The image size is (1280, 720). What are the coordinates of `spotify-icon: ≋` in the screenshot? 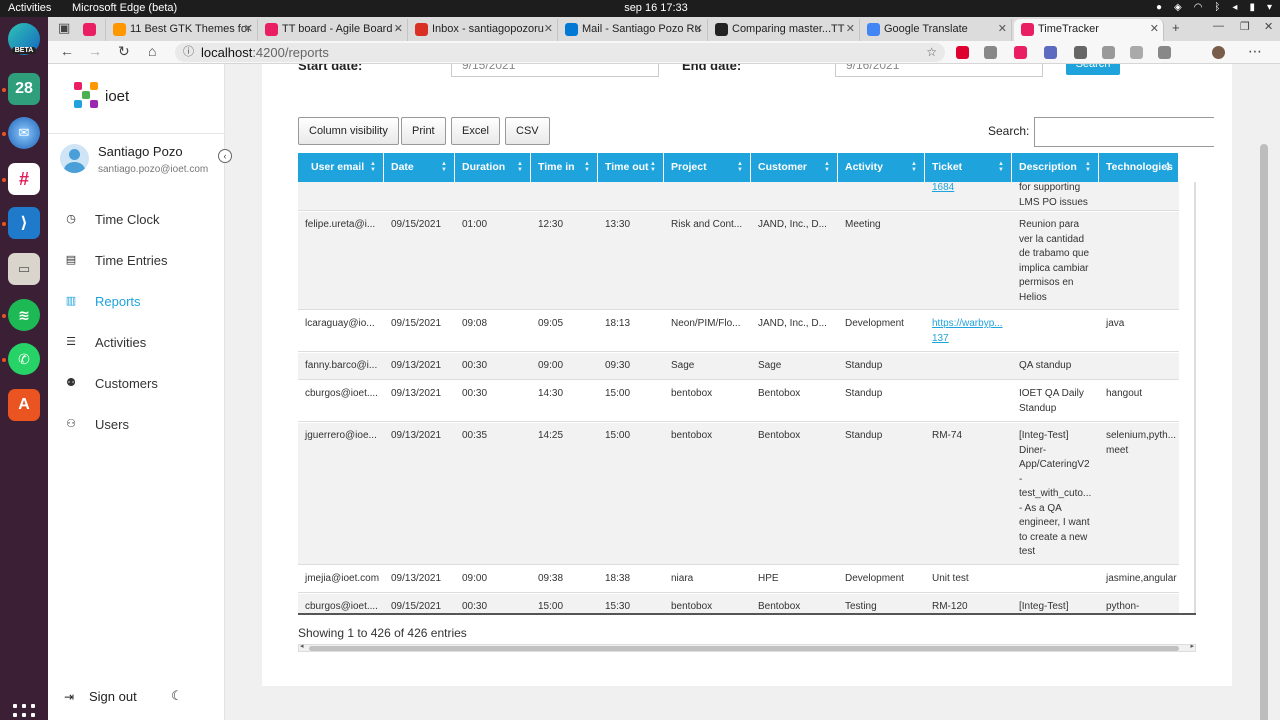 It's located at (24, 315).